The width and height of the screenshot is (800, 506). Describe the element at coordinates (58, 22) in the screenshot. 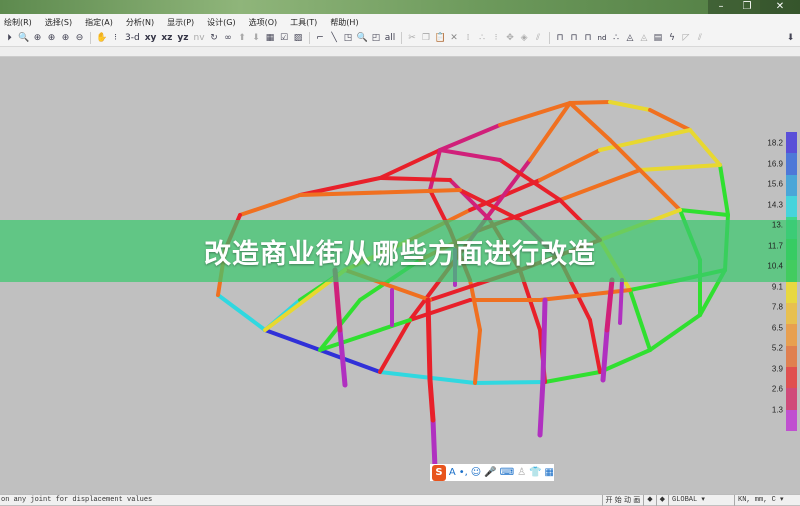

I see `menu-select: 选择(S)` at that location.